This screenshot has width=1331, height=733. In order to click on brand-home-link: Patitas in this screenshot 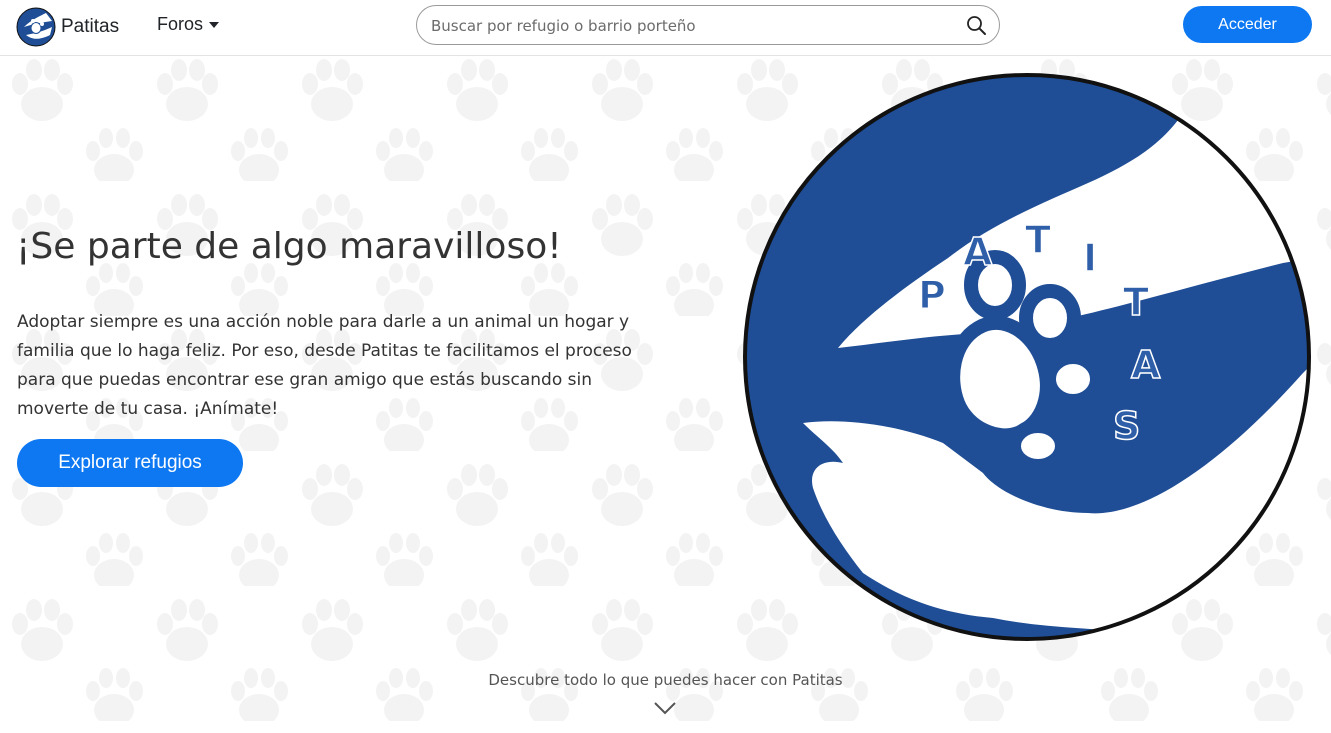, I will do `click(67, 27)`.